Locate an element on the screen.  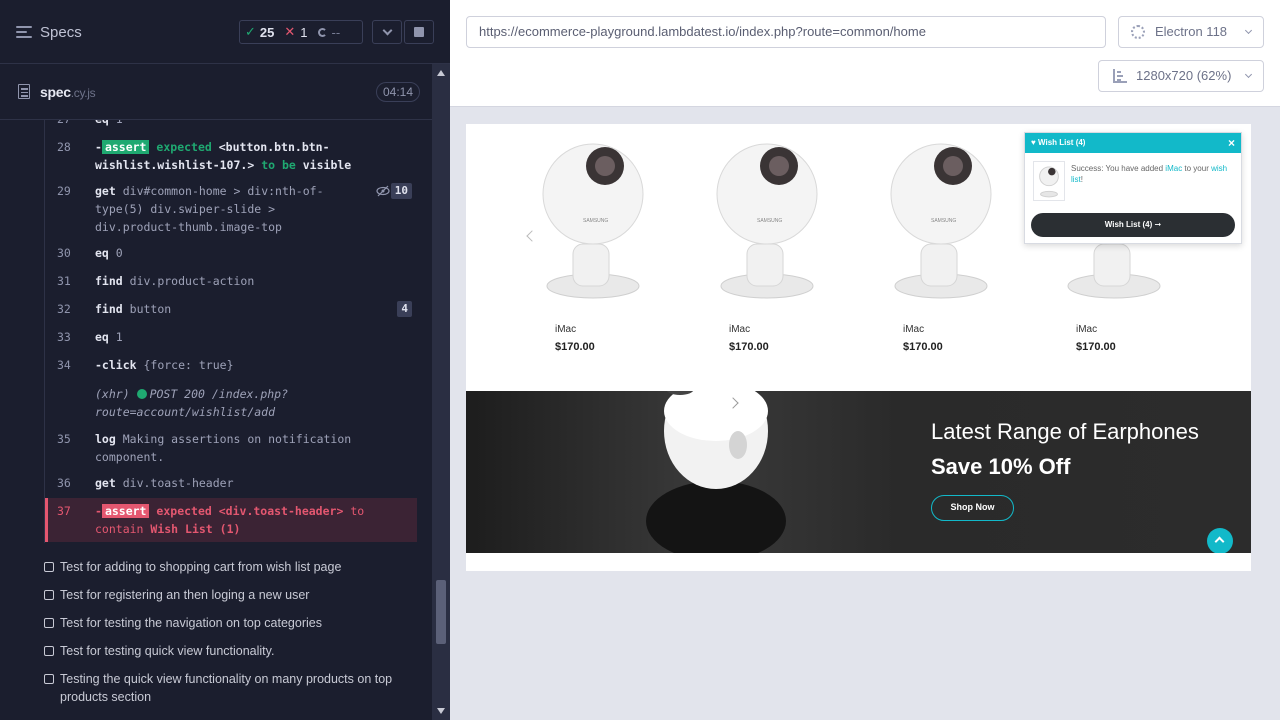
stop-button is located at coordinates (419, 32).